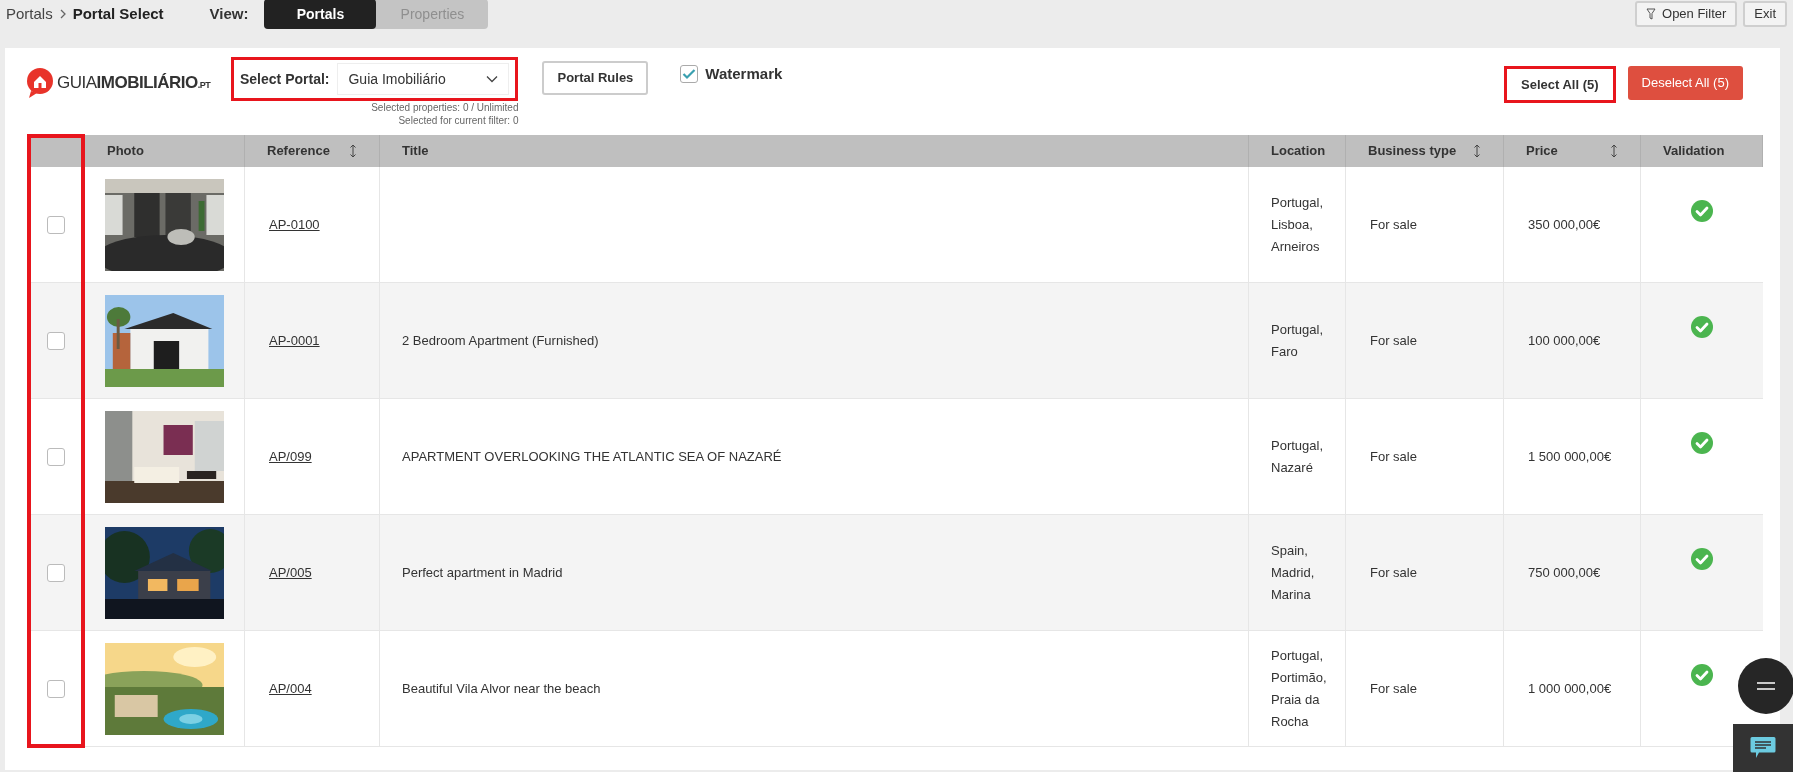 The image size is (1793, 772). I want to click on watermark-label: Watermark, so click(744, 74).